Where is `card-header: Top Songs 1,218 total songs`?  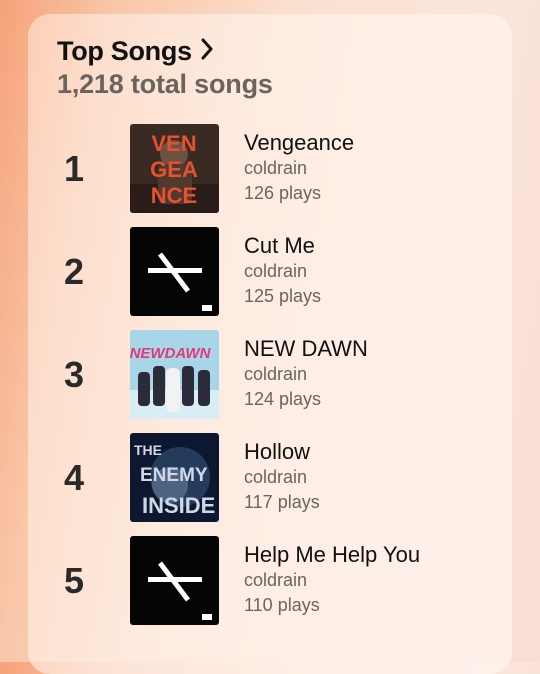 card-header: Top Songs 1,218 total songs is located at coordinates (165, 68).